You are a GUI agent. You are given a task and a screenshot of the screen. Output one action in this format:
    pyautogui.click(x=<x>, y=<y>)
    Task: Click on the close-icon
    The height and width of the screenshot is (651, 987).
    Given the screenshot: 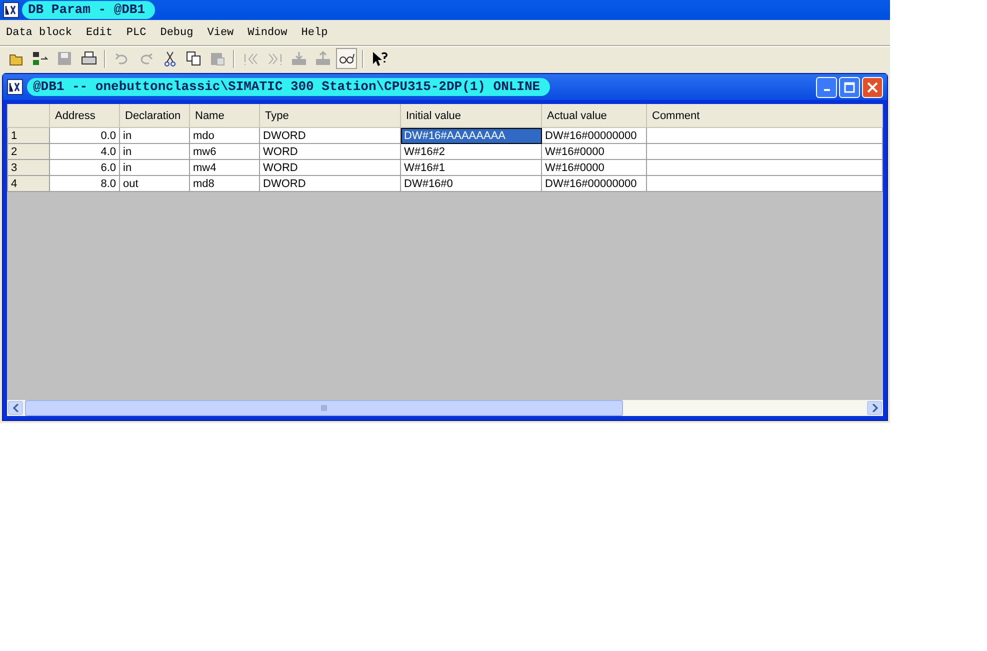 What is the action you would take?
    pyautogui.click(x=872, y=87)
    